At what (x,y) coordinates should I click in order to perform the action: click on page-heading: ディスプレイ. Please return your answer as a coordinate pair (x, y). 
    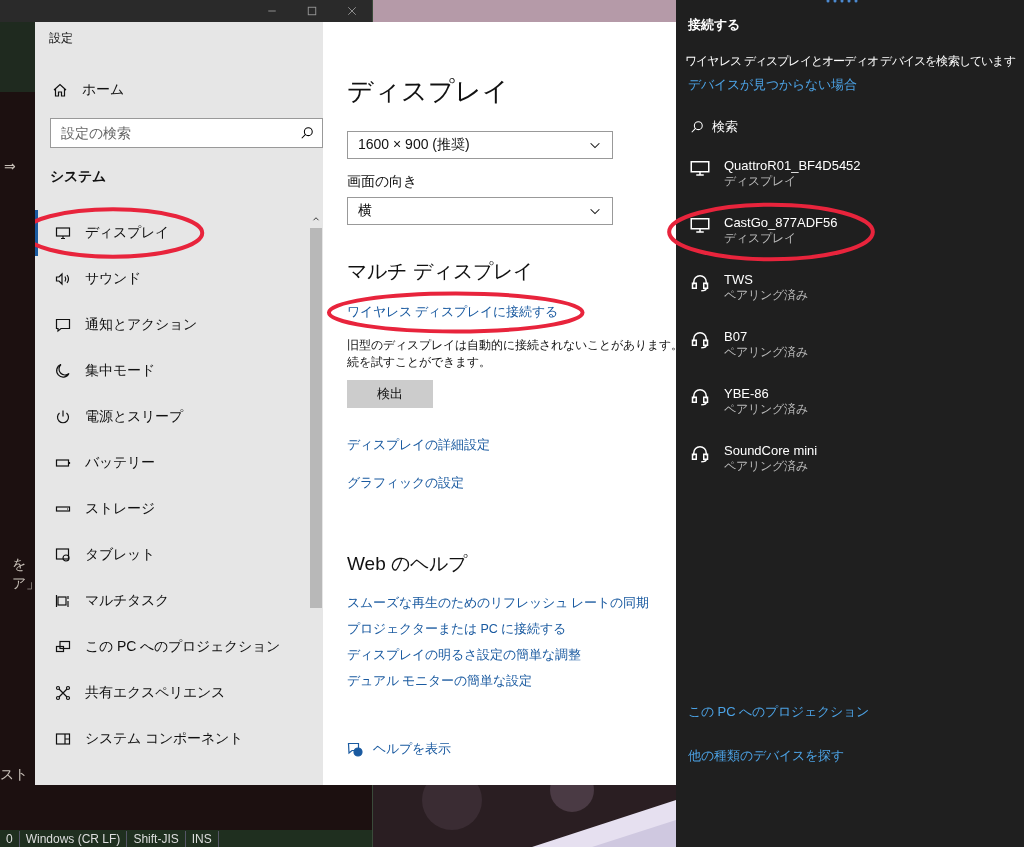
    Looking at the image, I should click on (428, 91).